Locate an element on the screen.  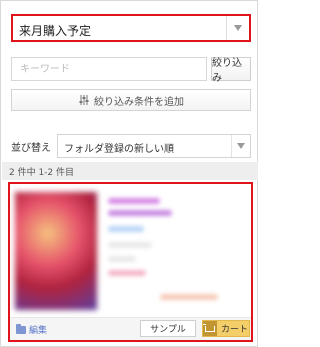
item-thumbnail is located at coordinates (56, 251).